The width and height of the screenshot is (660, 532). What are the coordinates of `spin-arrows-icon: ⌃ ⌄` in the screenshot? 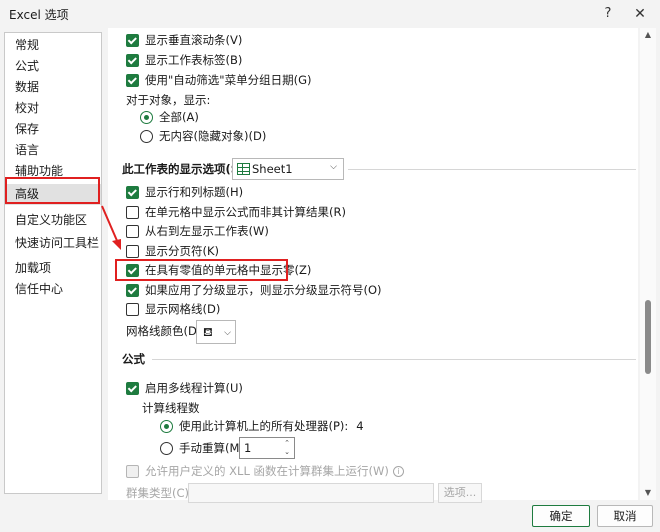 It's located at (287, 448).